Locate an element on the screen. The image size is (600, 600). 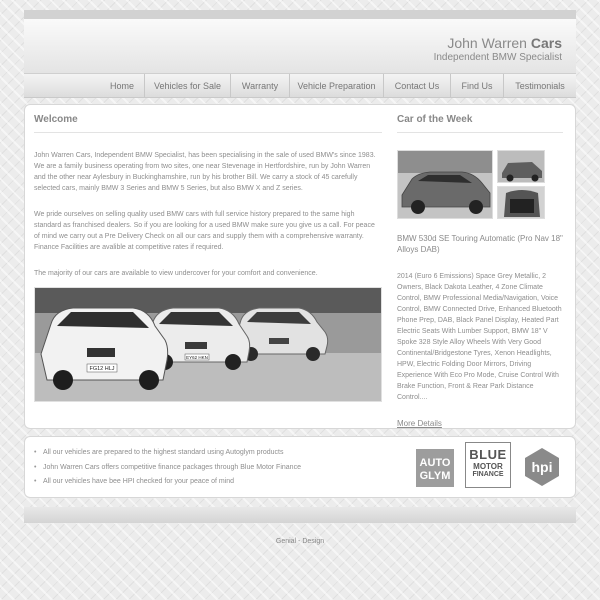
showroom-cars-photo: EY62 HKN FG12 HLJ is located at coordinates (208, 344).